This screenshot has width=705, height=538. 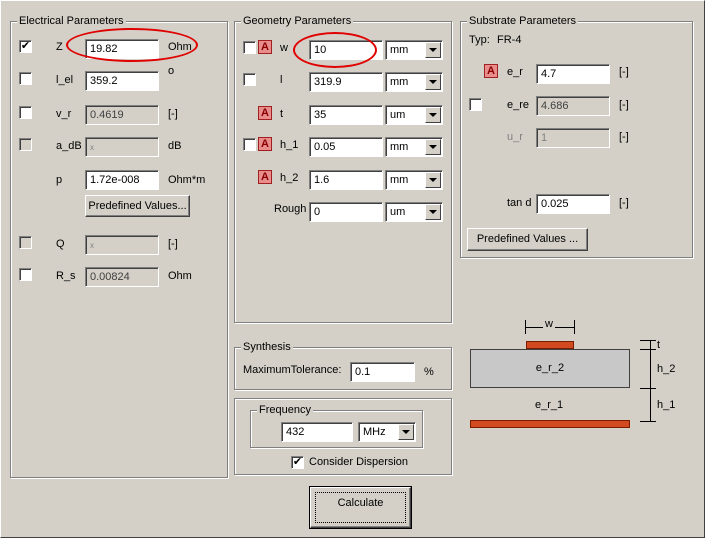 I want to click on h-2-input: 1.6, so click(x=346, y=180).